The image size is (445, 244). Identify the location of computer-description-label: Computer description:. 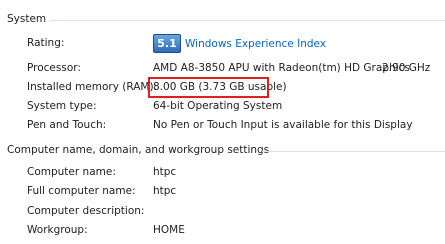
(86, 211).